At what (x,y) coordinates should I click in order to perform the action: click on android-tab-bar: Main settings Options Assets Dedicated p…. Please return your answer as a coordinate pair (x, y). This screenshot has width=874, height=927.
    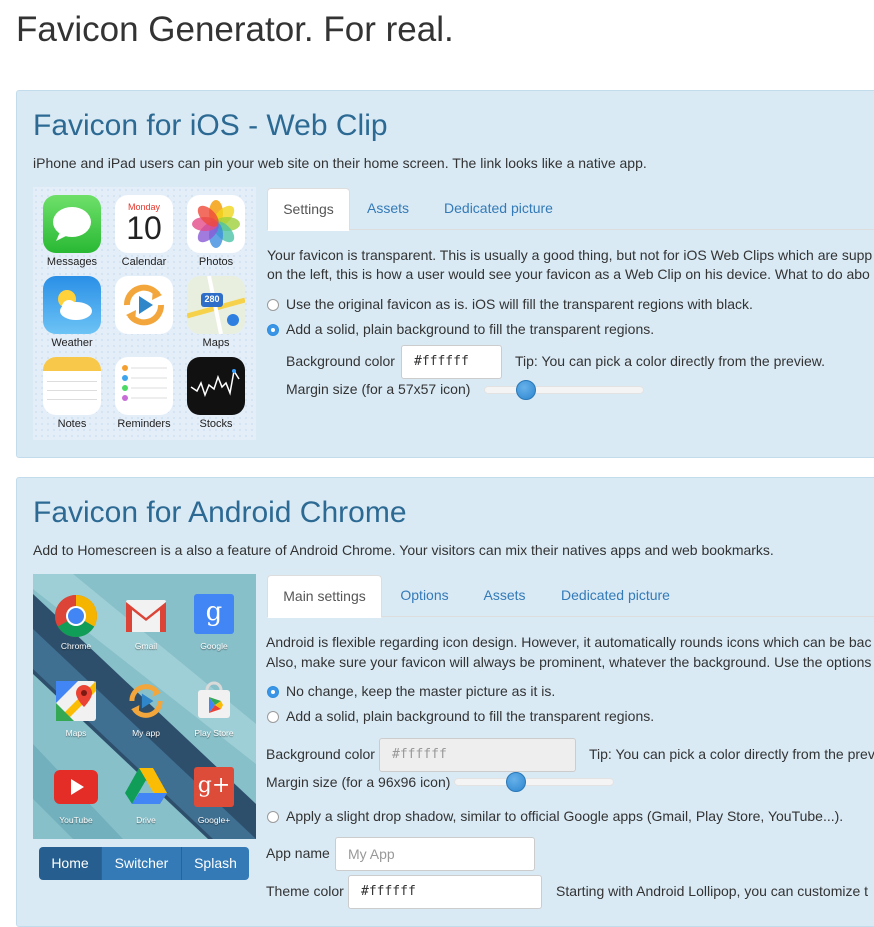
    Looking at the image, I should click on (570, 596).